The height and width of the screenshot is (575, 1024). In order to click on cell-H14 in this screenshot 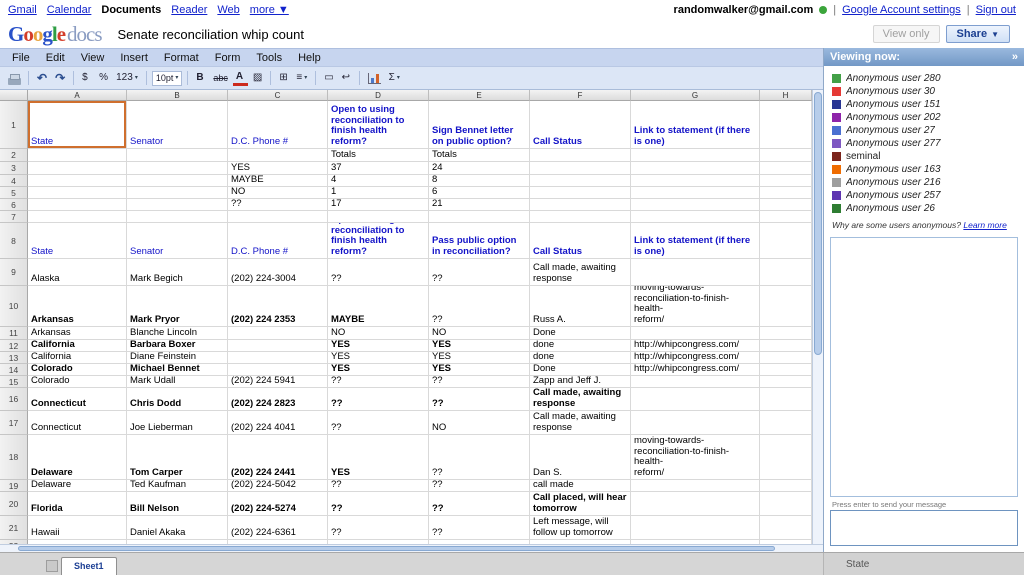, I will do `click(786, 370)`.